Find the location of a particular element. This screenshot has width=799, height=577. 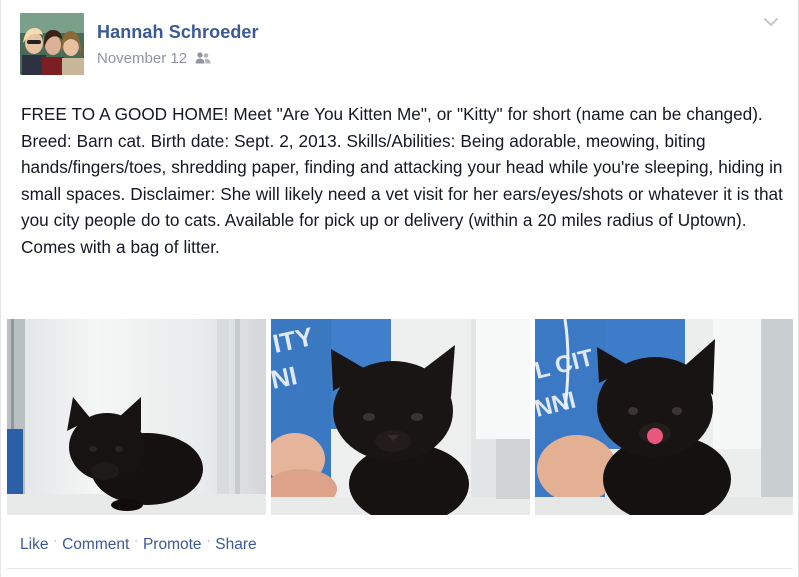

post-actions: Like · Comment · Promote · Share is located at coordinates (138, 545).